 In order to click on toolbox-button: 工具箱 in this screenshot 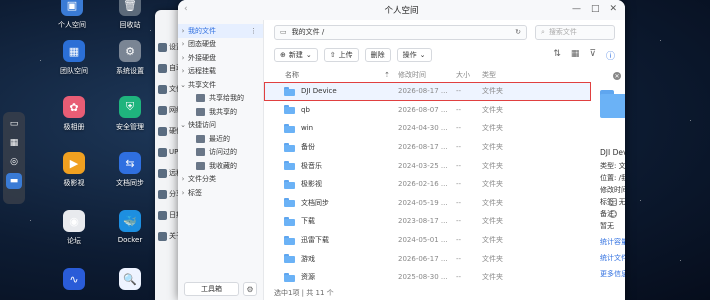, I will do `click(211, 289)`.